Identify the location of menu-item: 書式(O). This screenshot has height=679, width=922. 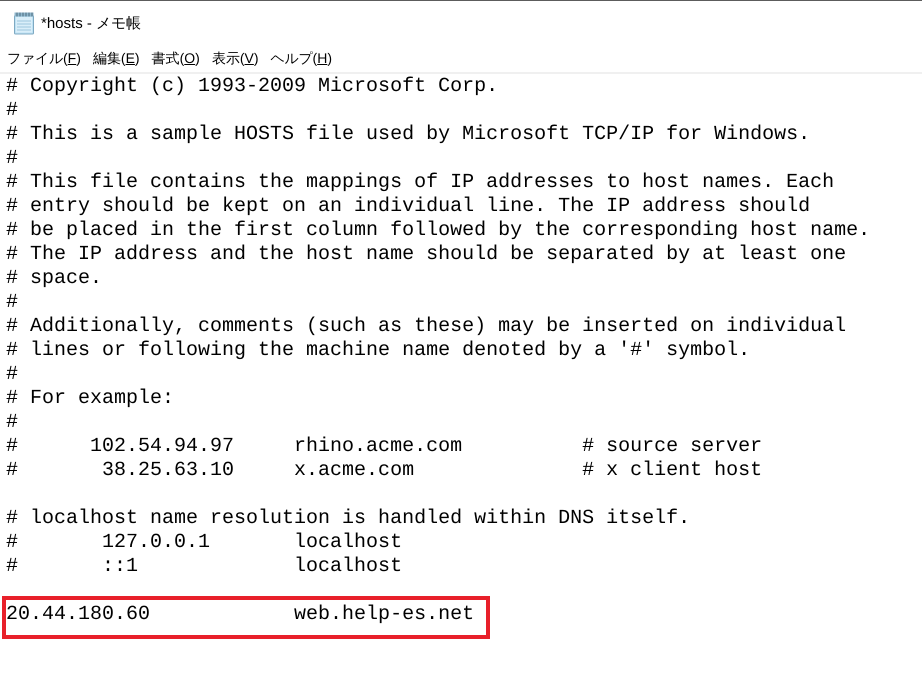
(176, 59).